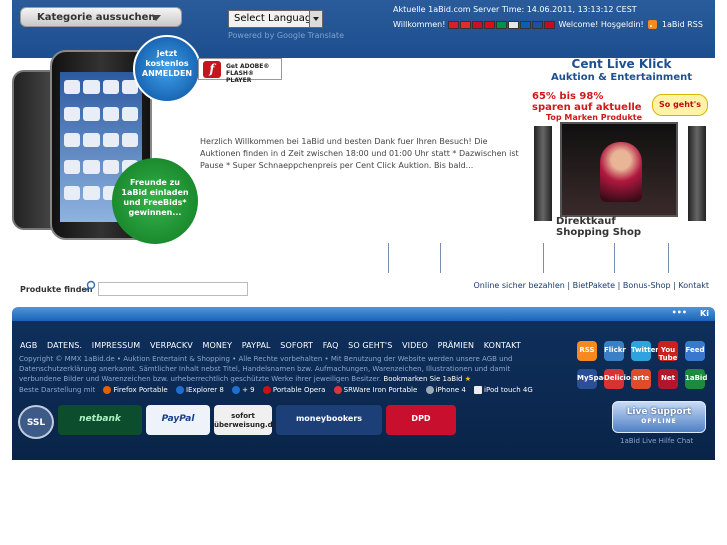 The image size is (727, 545). I want to click on browser-srware: SRWare Iron Portable, so click(381, 390).